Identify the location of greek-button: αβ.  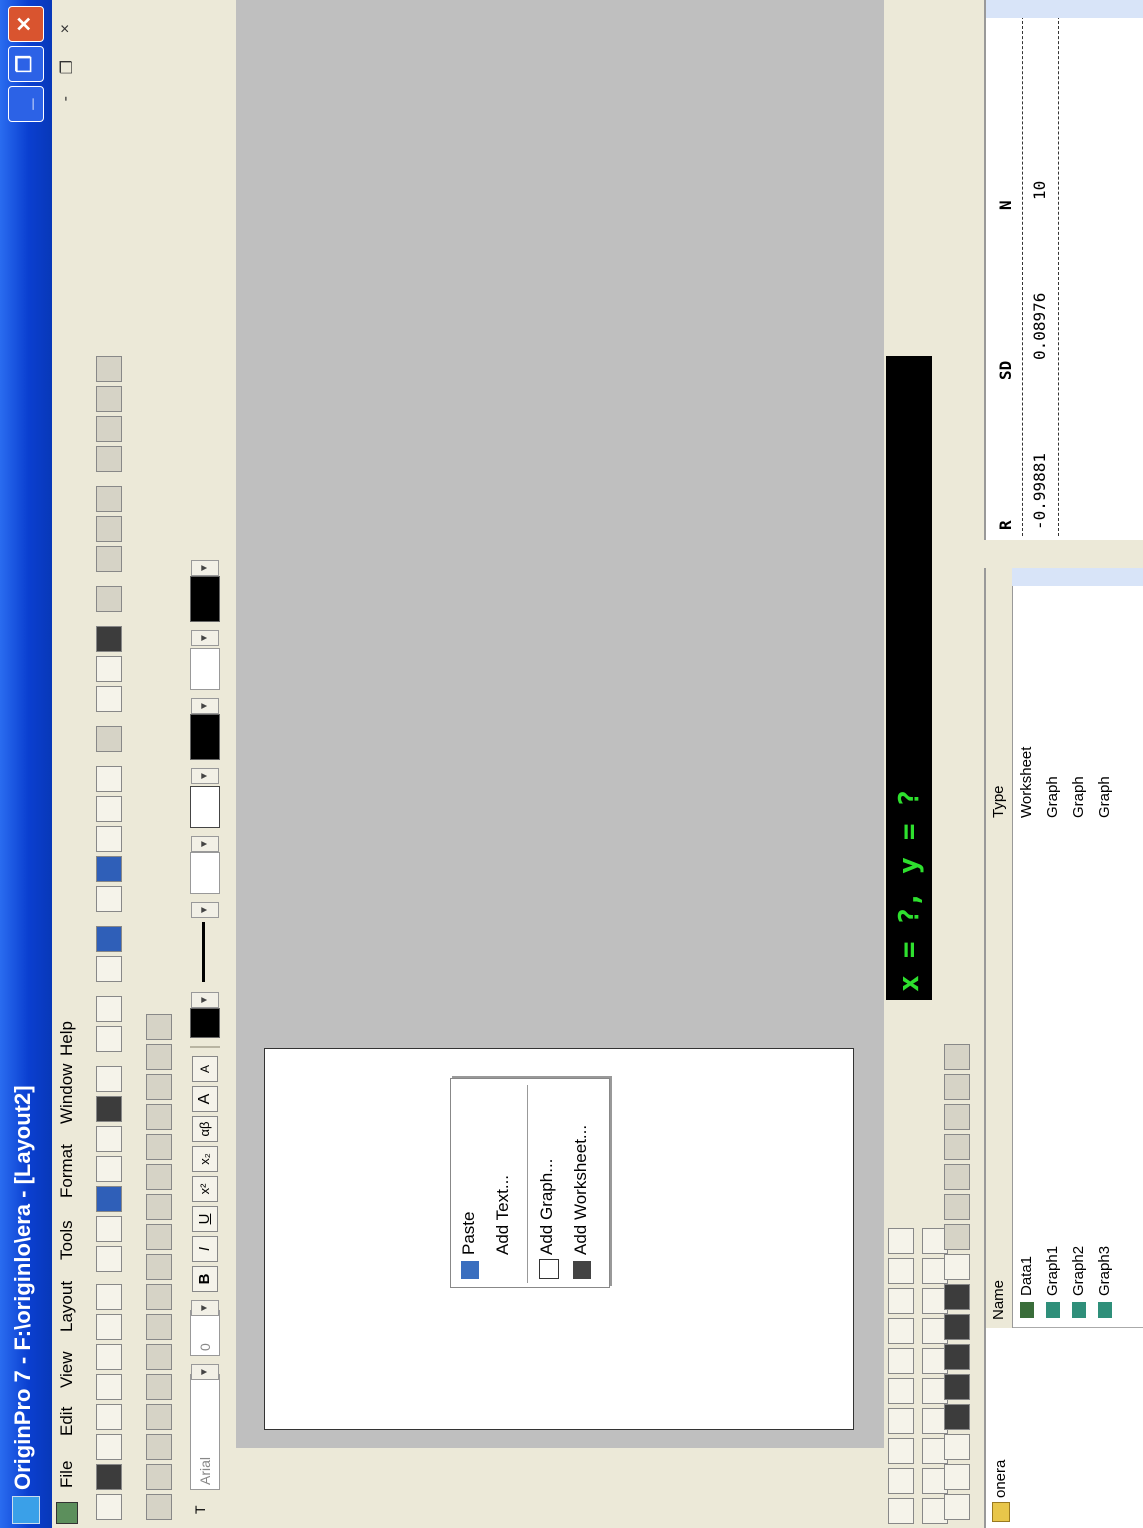
(205, 1129).